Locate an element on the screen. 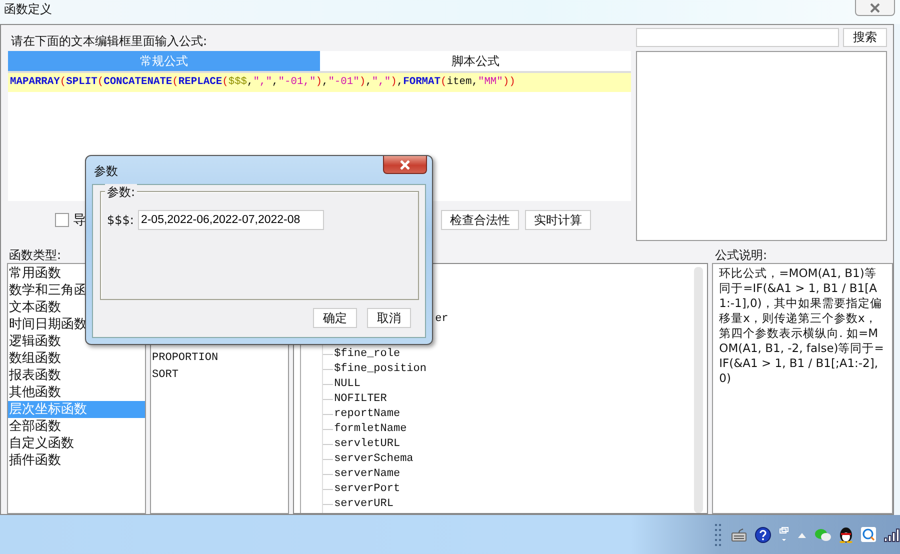 The width and height of the screenshot is (900, 554). tree-item: formletName is located at coordinates (370, 429).